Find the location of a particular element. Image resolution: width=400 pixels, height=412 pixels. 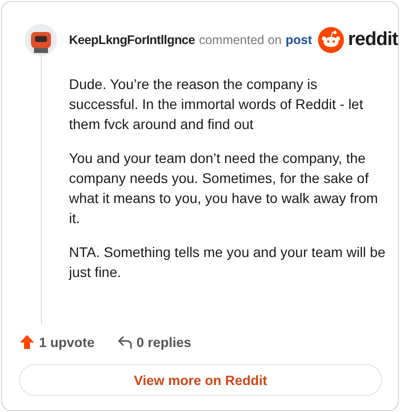

reply-count: 0 replies is located at coordinates (164, 342).